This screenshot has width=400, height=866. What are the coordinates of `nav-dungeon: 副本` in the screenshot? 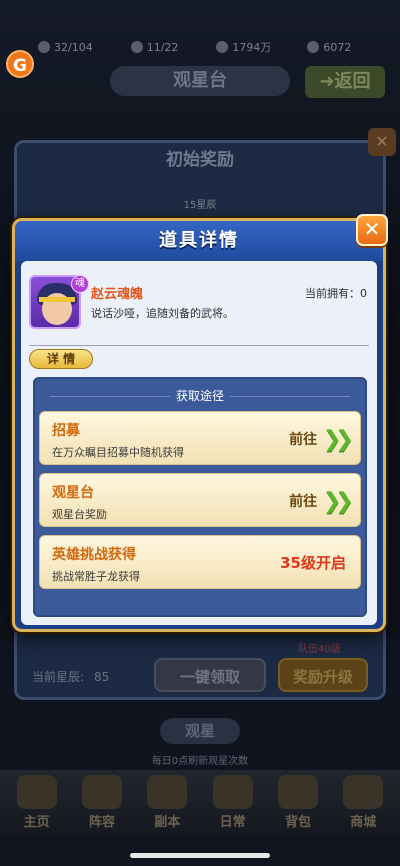 It's located at (167, 802).